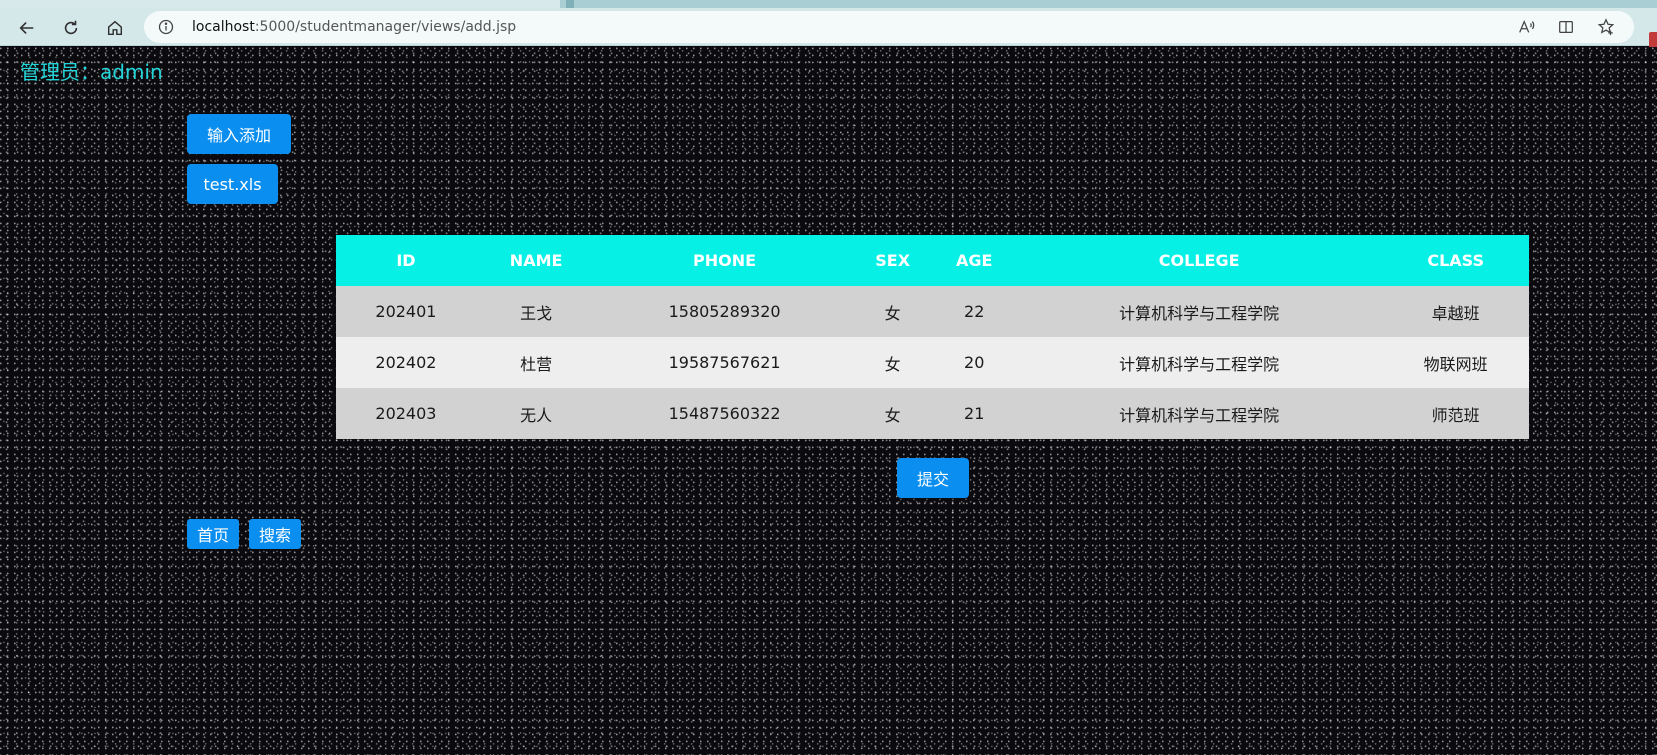 The image size is (1657, 755). What do you see at coordinates (1566, 27) in the screenshot?
I see `split-screen-icon` at bounding box center [1566, 27].